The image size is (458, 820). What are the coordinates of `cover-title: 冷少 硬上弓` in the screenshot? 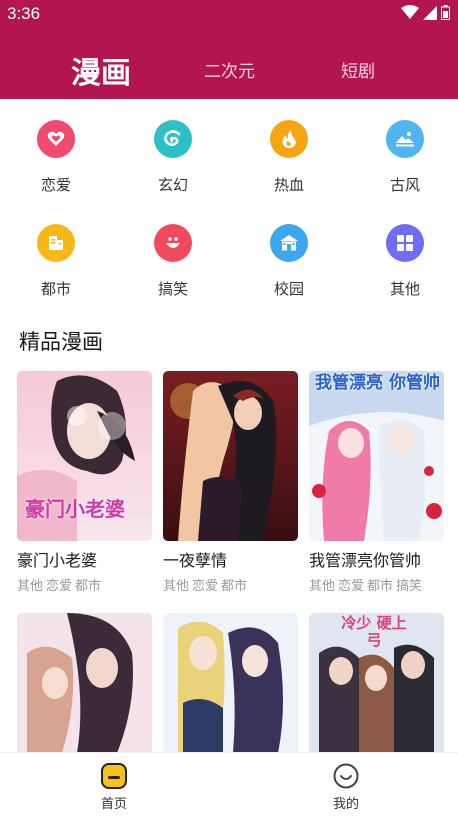 It's located at (374, 631).